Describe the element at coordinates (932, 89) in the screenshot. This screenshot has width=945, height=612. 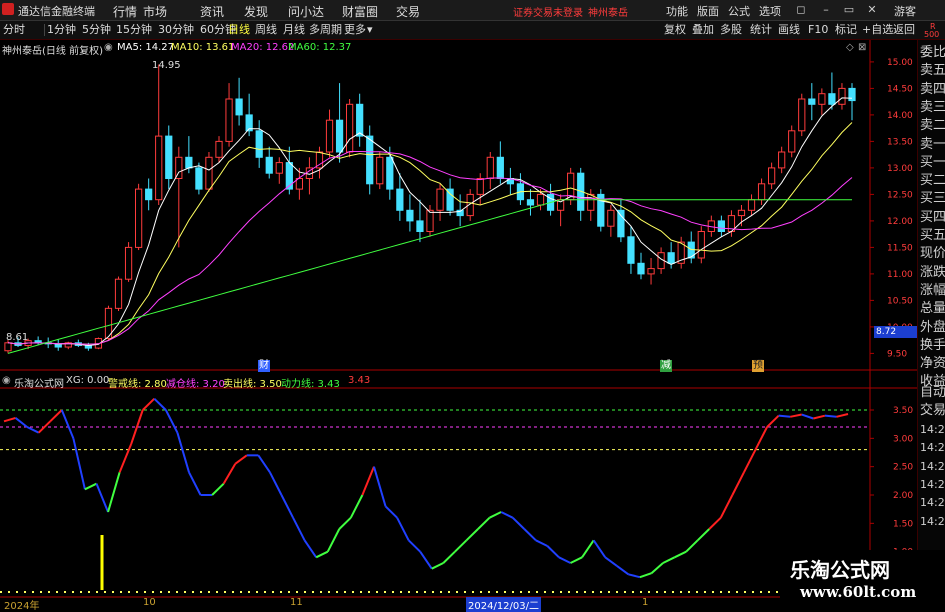
I see `side-item: 卖四` at that location.